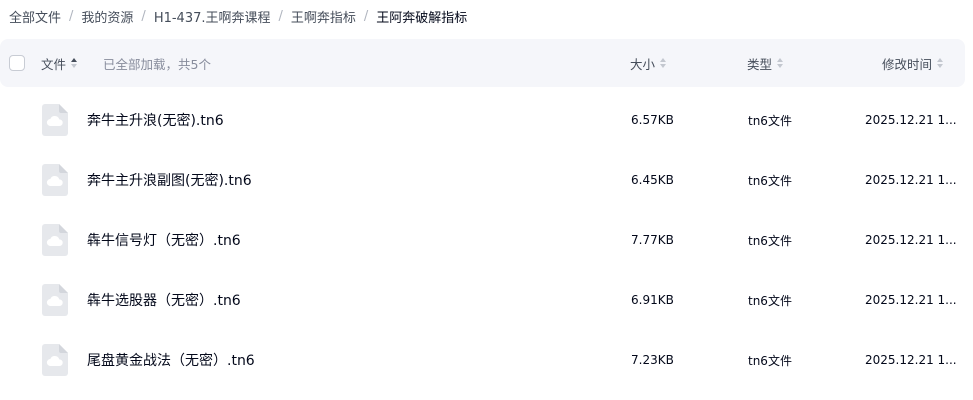 The image size is (973, 400). I want to click on sort-by-type-button: 类型, so click(765, 63).